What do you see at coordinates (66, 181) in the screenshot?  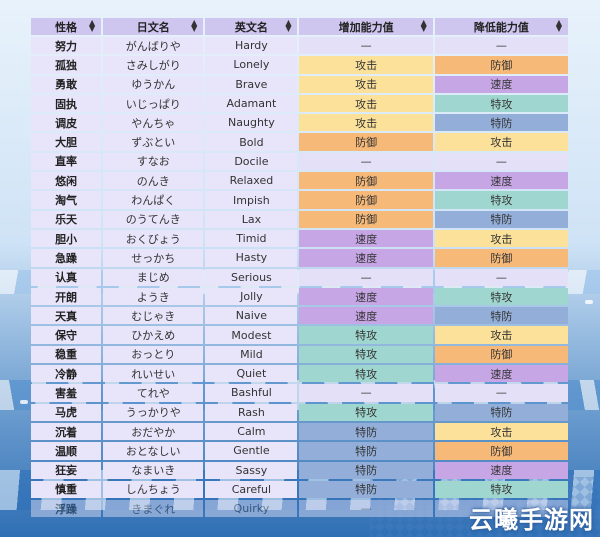 I see `cell-nature: 悠闲` at bounding box center [66, 181].